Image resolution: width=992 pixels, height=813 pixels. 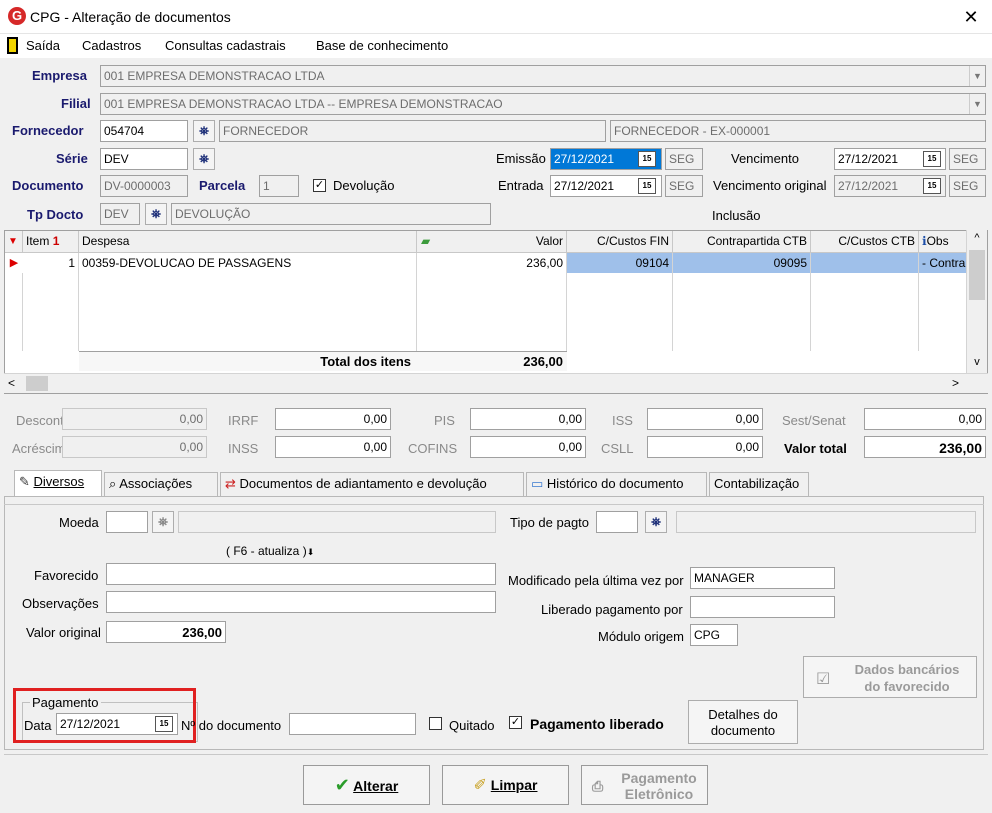 What do you see at coordinates (51, 263) in the screenshot?
I see `table-row-item: 1` at bounding box center [51, 263].